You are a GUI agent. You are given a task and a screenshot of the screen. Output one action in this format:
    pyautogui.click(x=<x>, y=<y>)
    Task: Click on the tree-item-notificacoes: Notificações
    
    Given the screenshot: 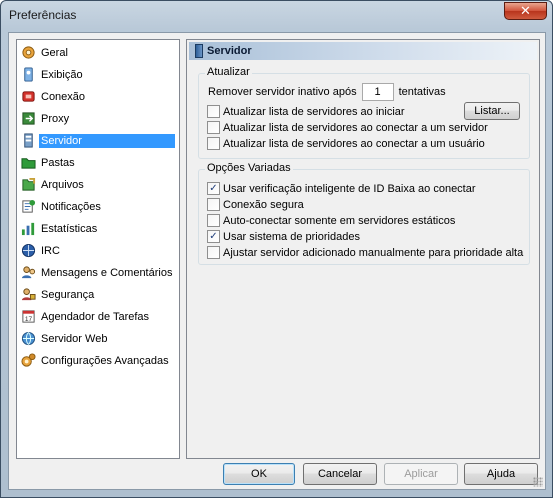 What is the action you would take?
    pyautogui.click(x=99, y=206)
    